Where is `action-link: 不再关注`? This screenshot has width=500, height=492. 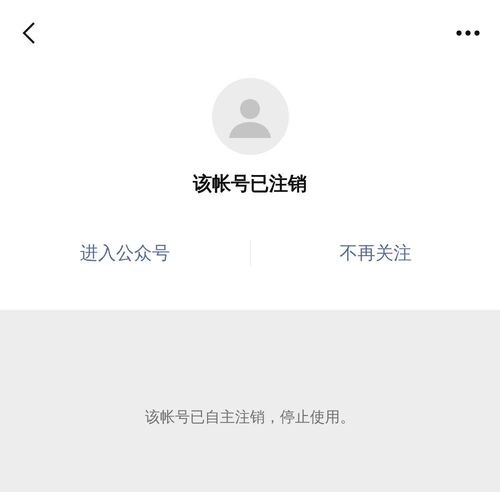 action-link: 不再关注 is located at coordinates (375, 253).